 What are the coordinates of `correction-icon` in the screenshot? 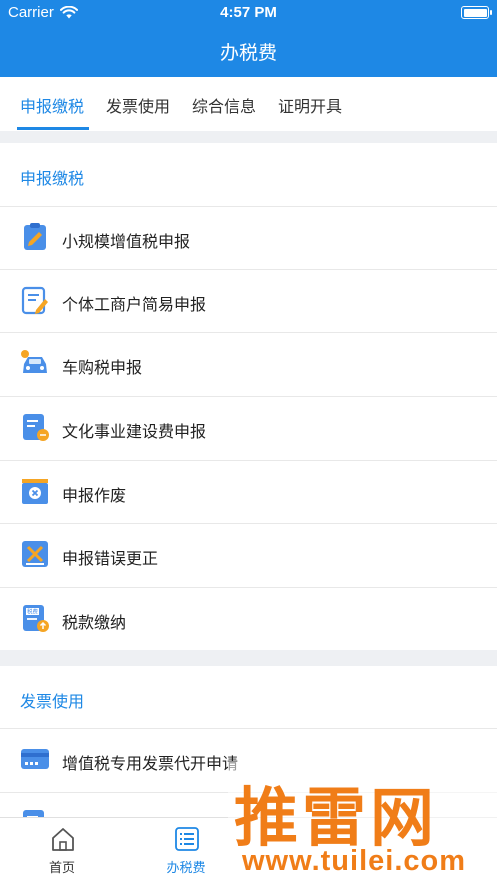 It's located at (35, 554).